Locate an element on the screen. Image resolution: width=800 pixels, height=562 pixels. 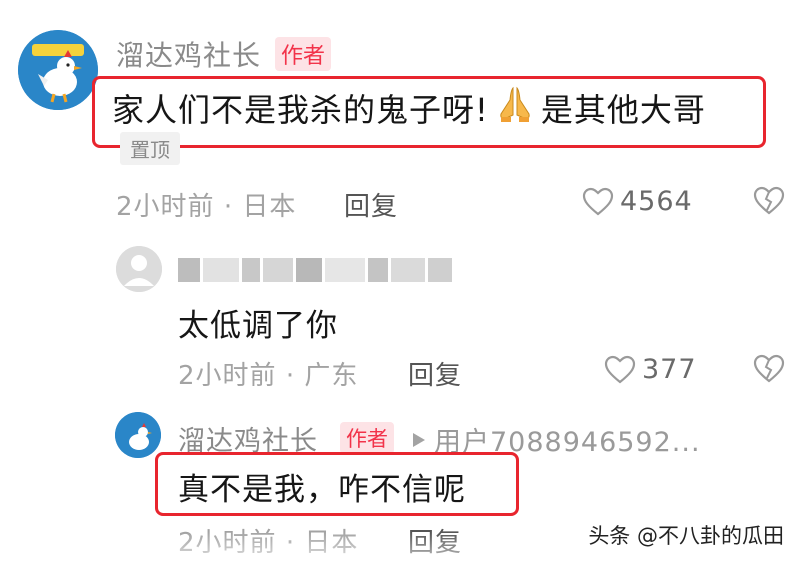
default-user-icon is located at coordinates (139, 269).